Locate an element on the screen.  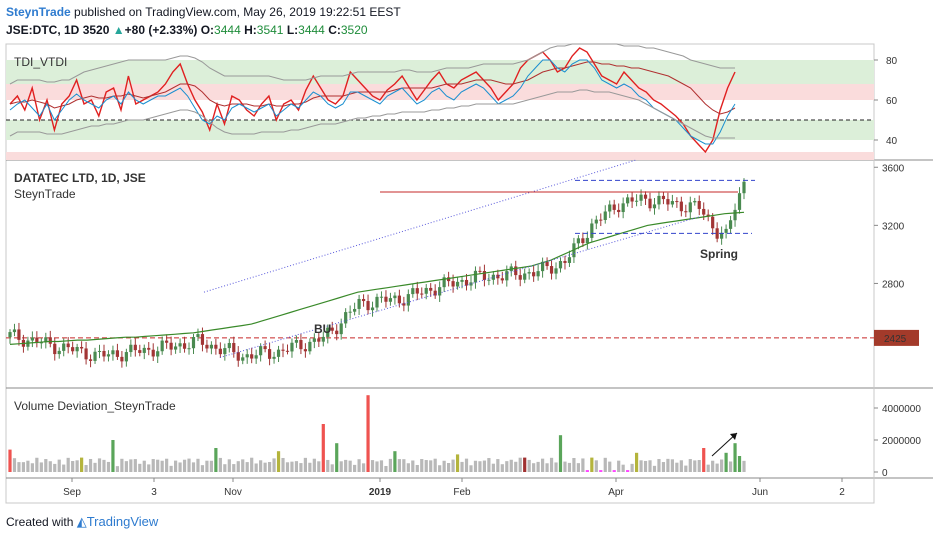
tradingview-brand: TradingView is located at coordinates (123, 521).